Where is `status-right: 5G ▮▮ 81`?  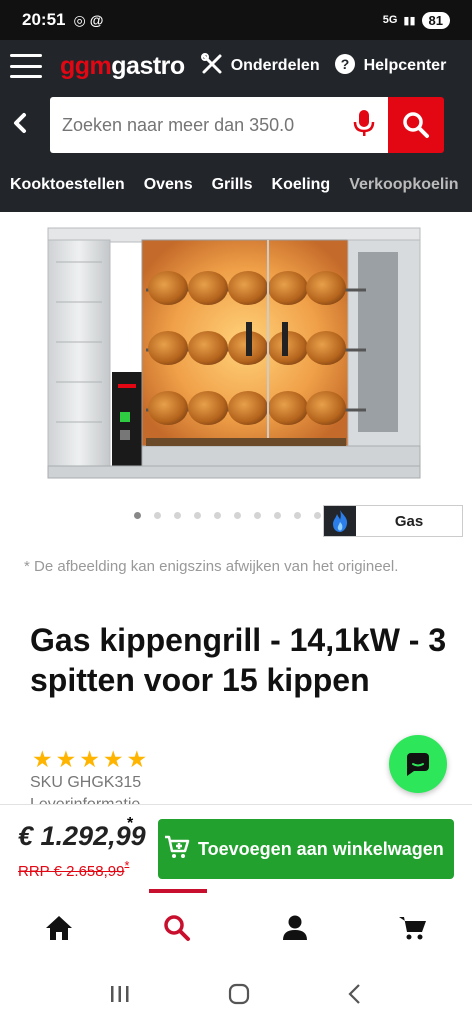
status-right: 5G ▮▮ 81 is located at coordinates (416, 20).